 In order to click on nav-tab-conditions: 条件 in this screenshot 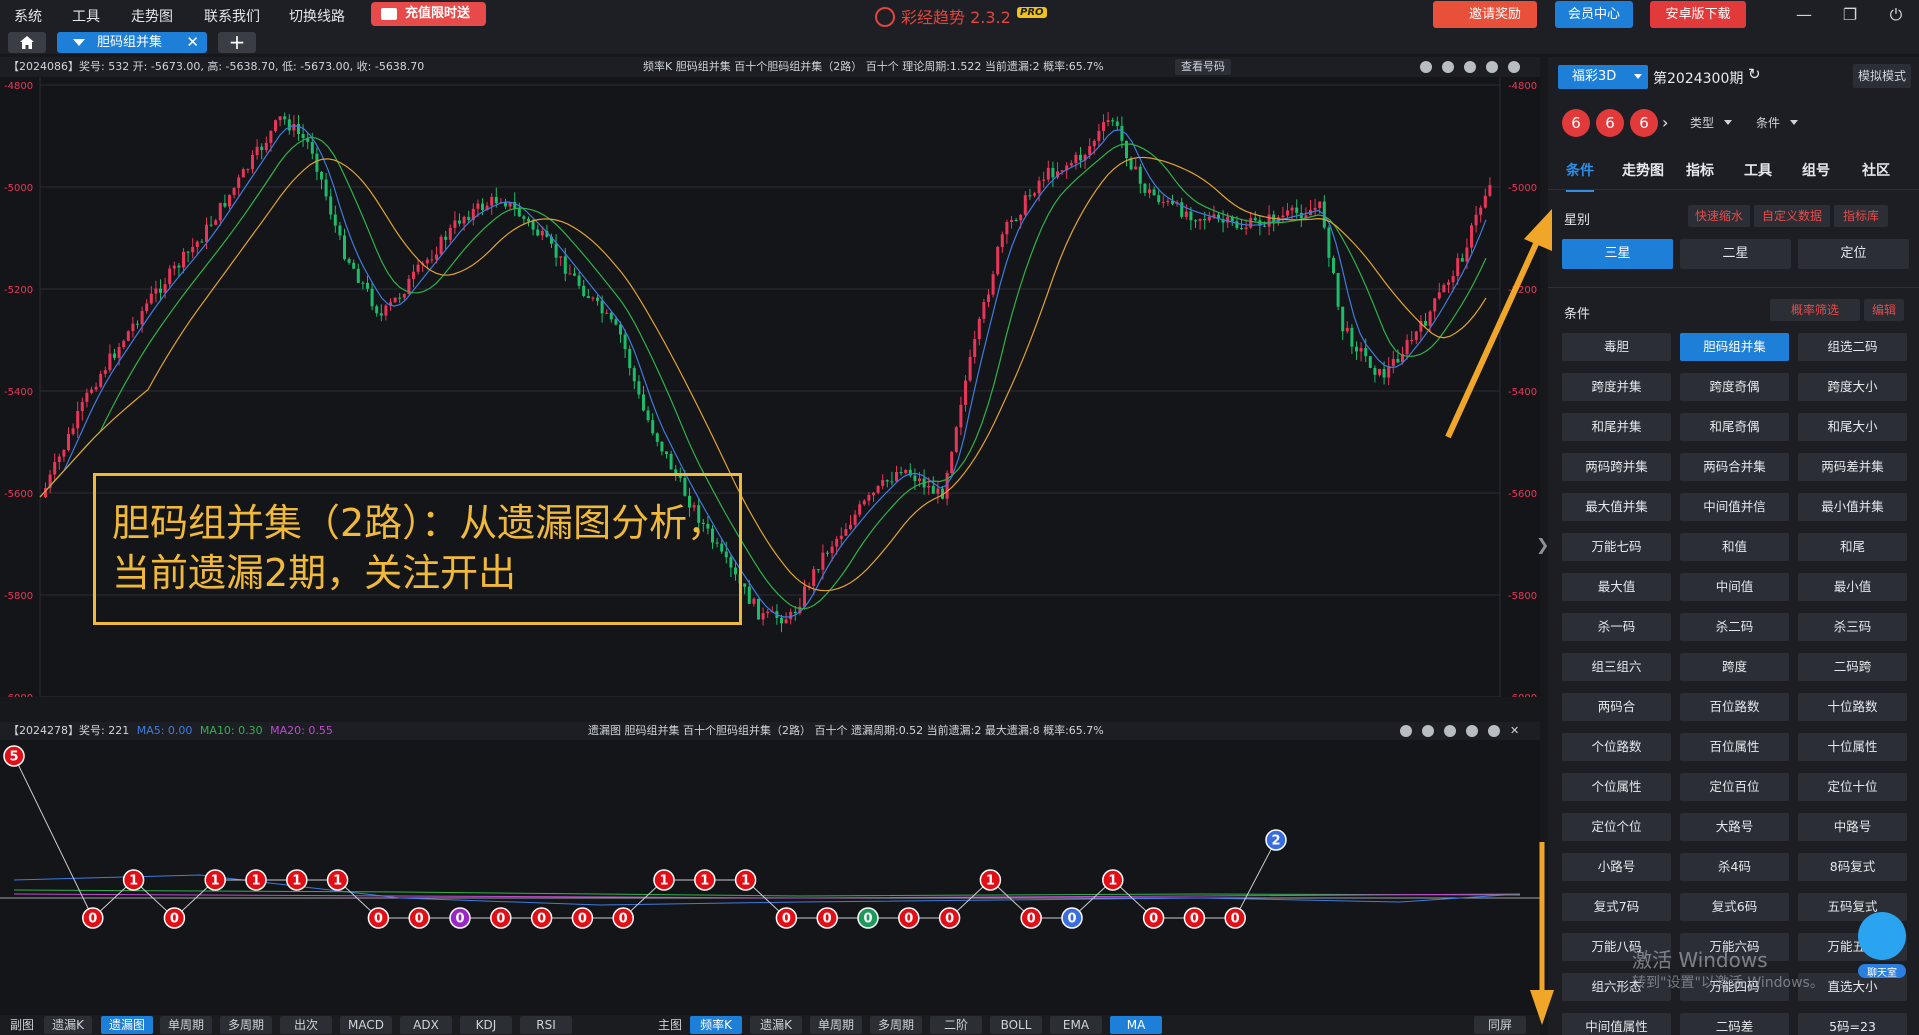, I will do `click(1580, 176)`.